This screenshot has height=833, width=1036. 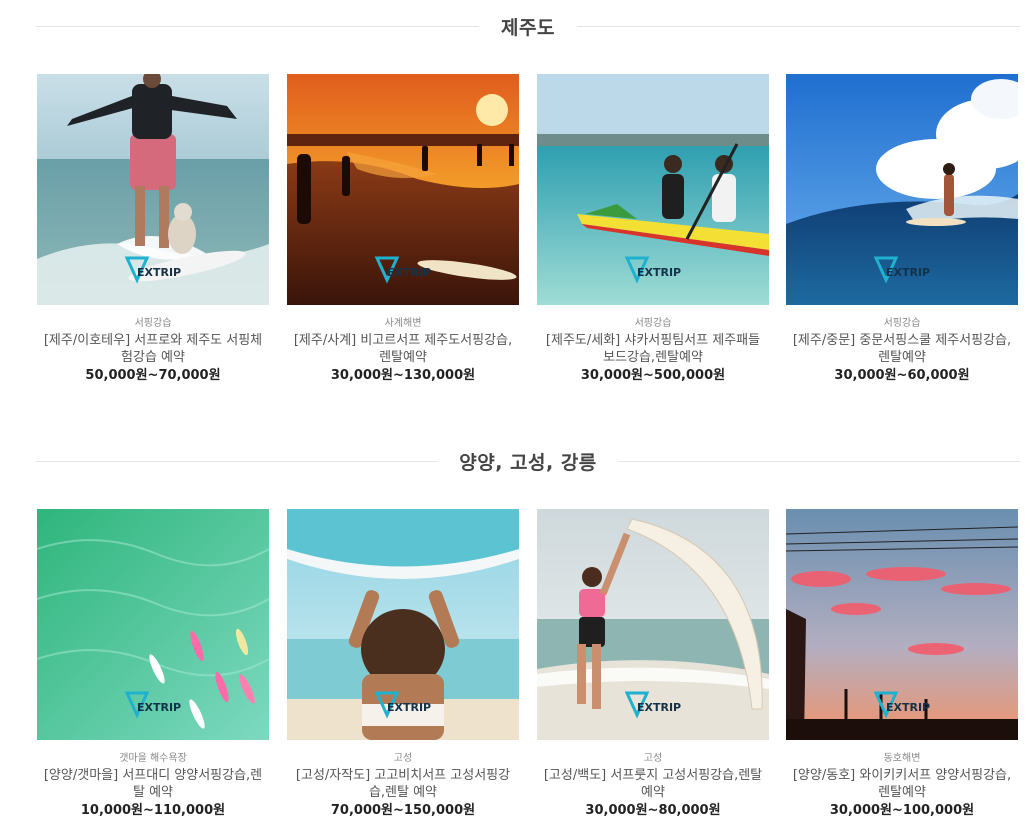 What do you see at coordinates (902, 349) in the screenshot?
I see `product-name-link: [제주/중문] 중문서핑스쿨 제주서핑강습,렌탈예약` at bounding box center [902, 349].